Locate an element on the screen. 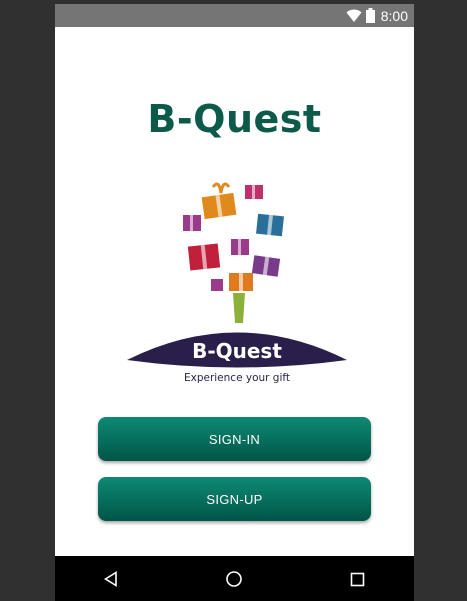 The image size is (467, 601). sign-up-button: SIGN-UP is located at coordinates (234, 499).